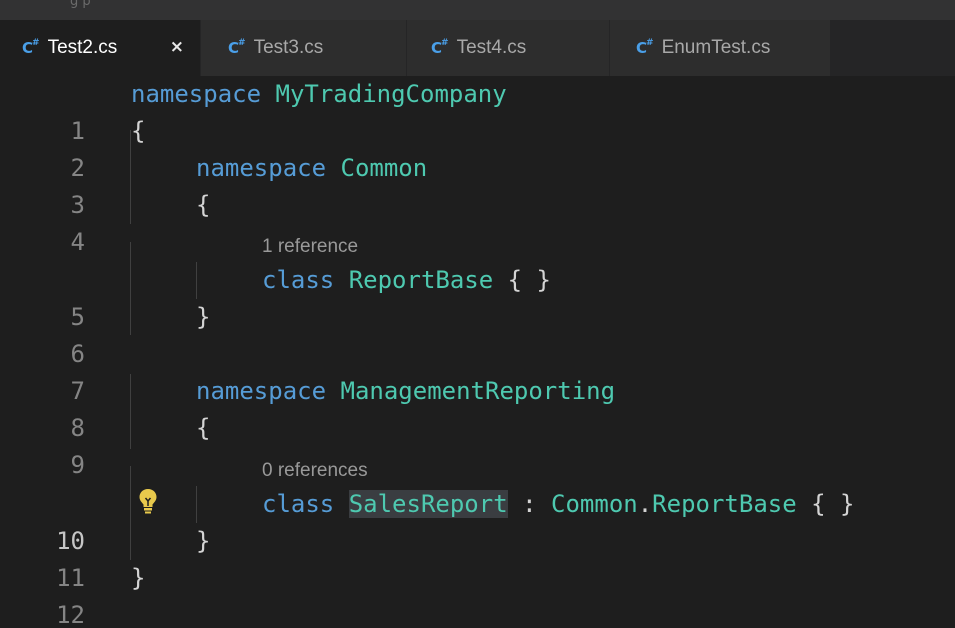  Describe the element at coordinates (82, 47) in the screenshot. I see `tab-label: Test2.cs` at that location.